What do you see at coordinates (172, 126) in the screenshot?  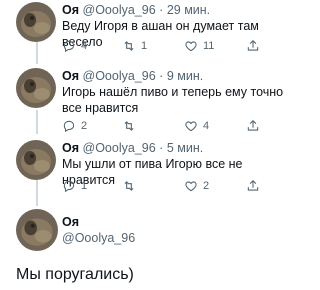 I see `tweet-actions: 2 4` at bounding box center [172, 126].